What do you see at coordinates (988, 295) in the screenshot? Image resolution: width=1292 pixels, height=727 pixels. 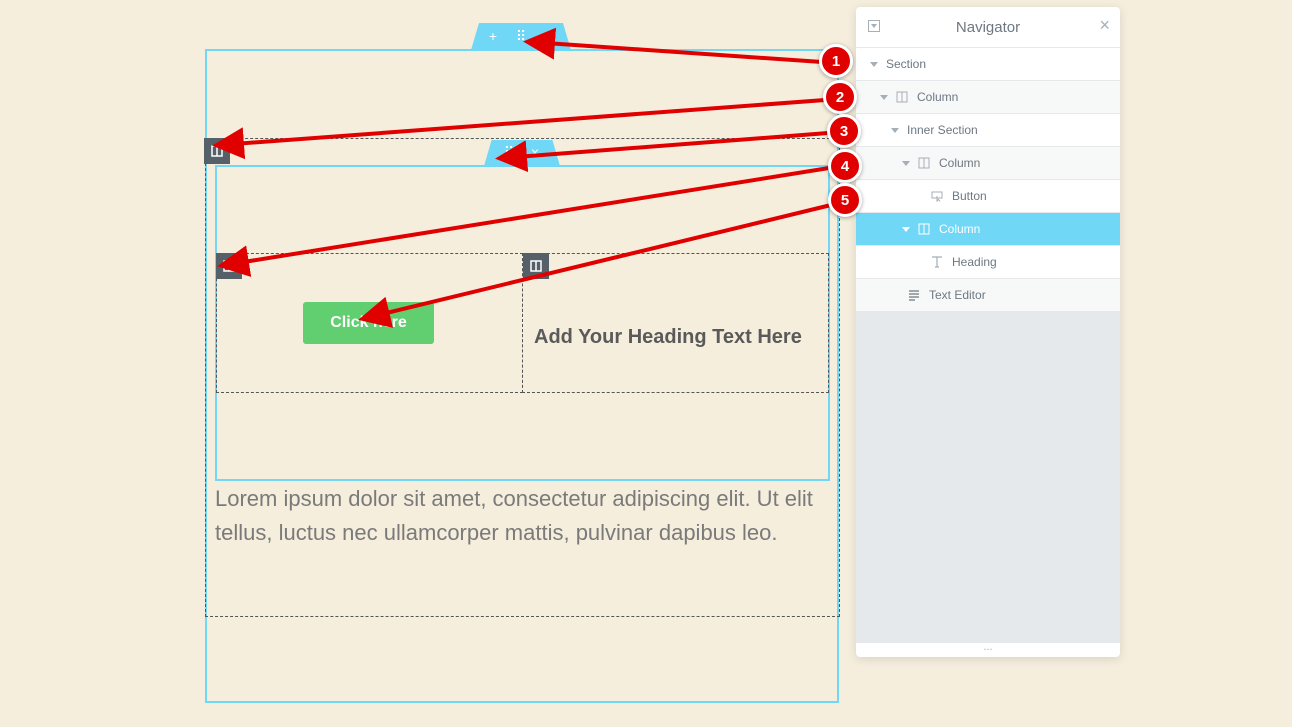 I see `nav-item-text-editor: Text Editor` at bounding box center [988, 295].